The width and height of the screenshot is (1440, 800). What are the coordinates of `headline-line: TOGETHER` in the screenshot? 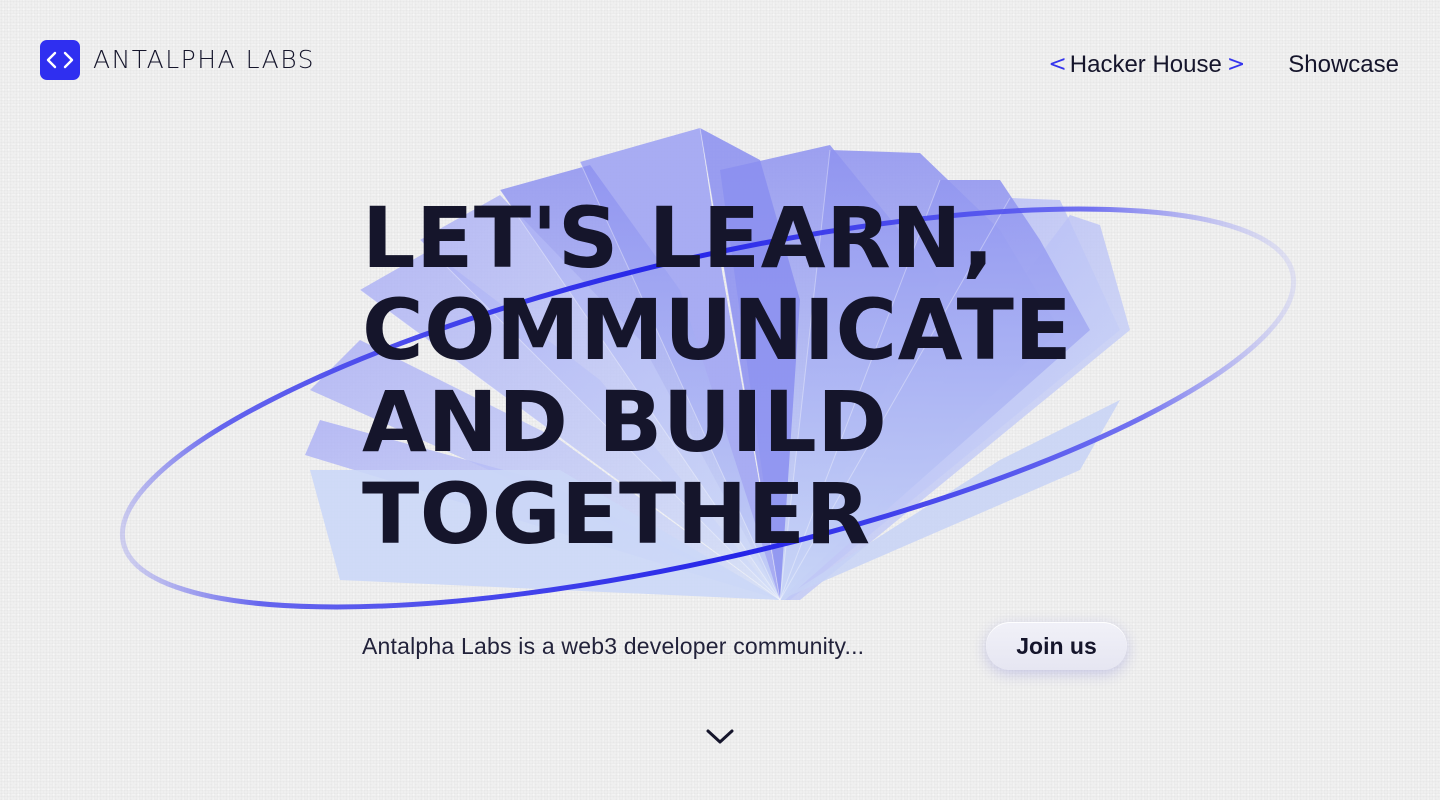 It's located at (616, 514).